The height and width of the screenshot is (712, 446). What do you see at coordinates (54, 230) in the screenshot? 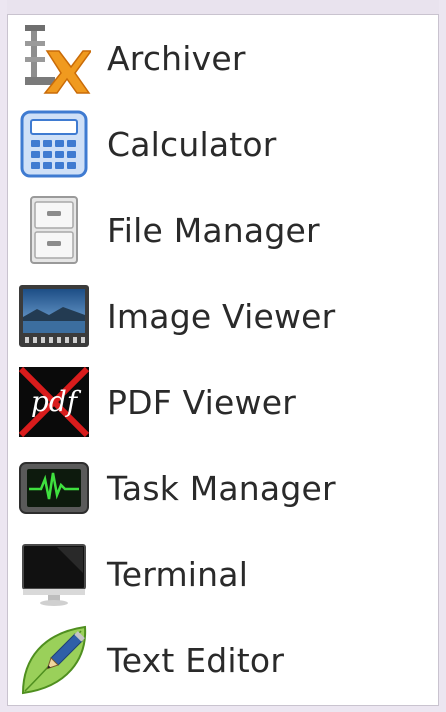
I see `file-cabinet-icon` at bounding box center [54, 230].